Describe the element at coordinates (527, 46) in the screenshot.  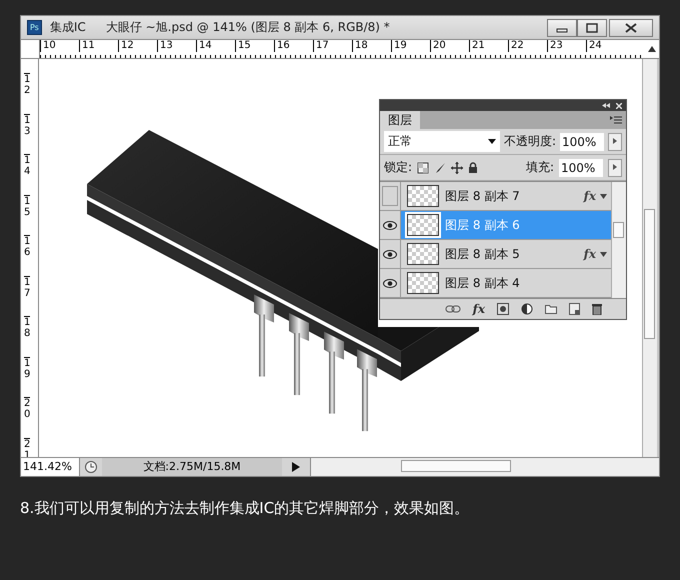
I see `ruler-number: 22` at that location.